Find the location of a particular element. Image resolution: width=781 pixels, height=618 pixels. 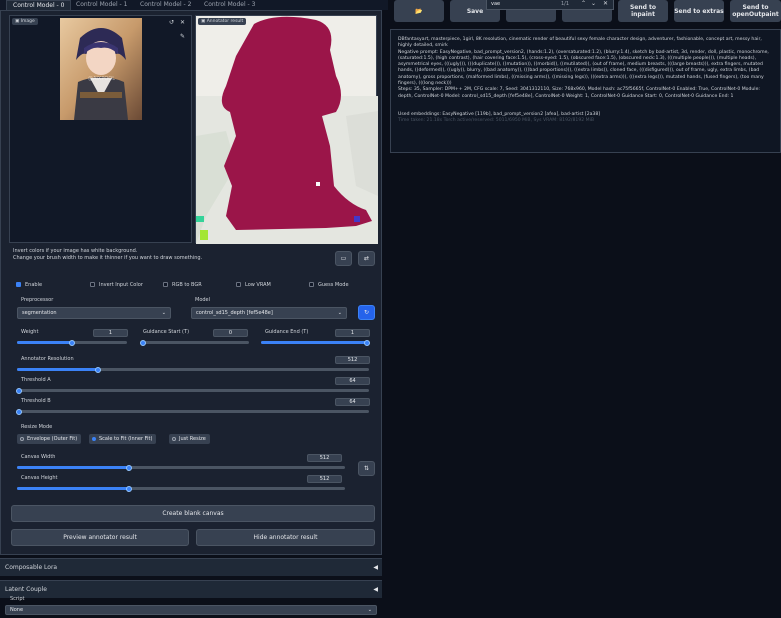

resize-mode-label: Resize Mode is located at coordinates (37, 427).